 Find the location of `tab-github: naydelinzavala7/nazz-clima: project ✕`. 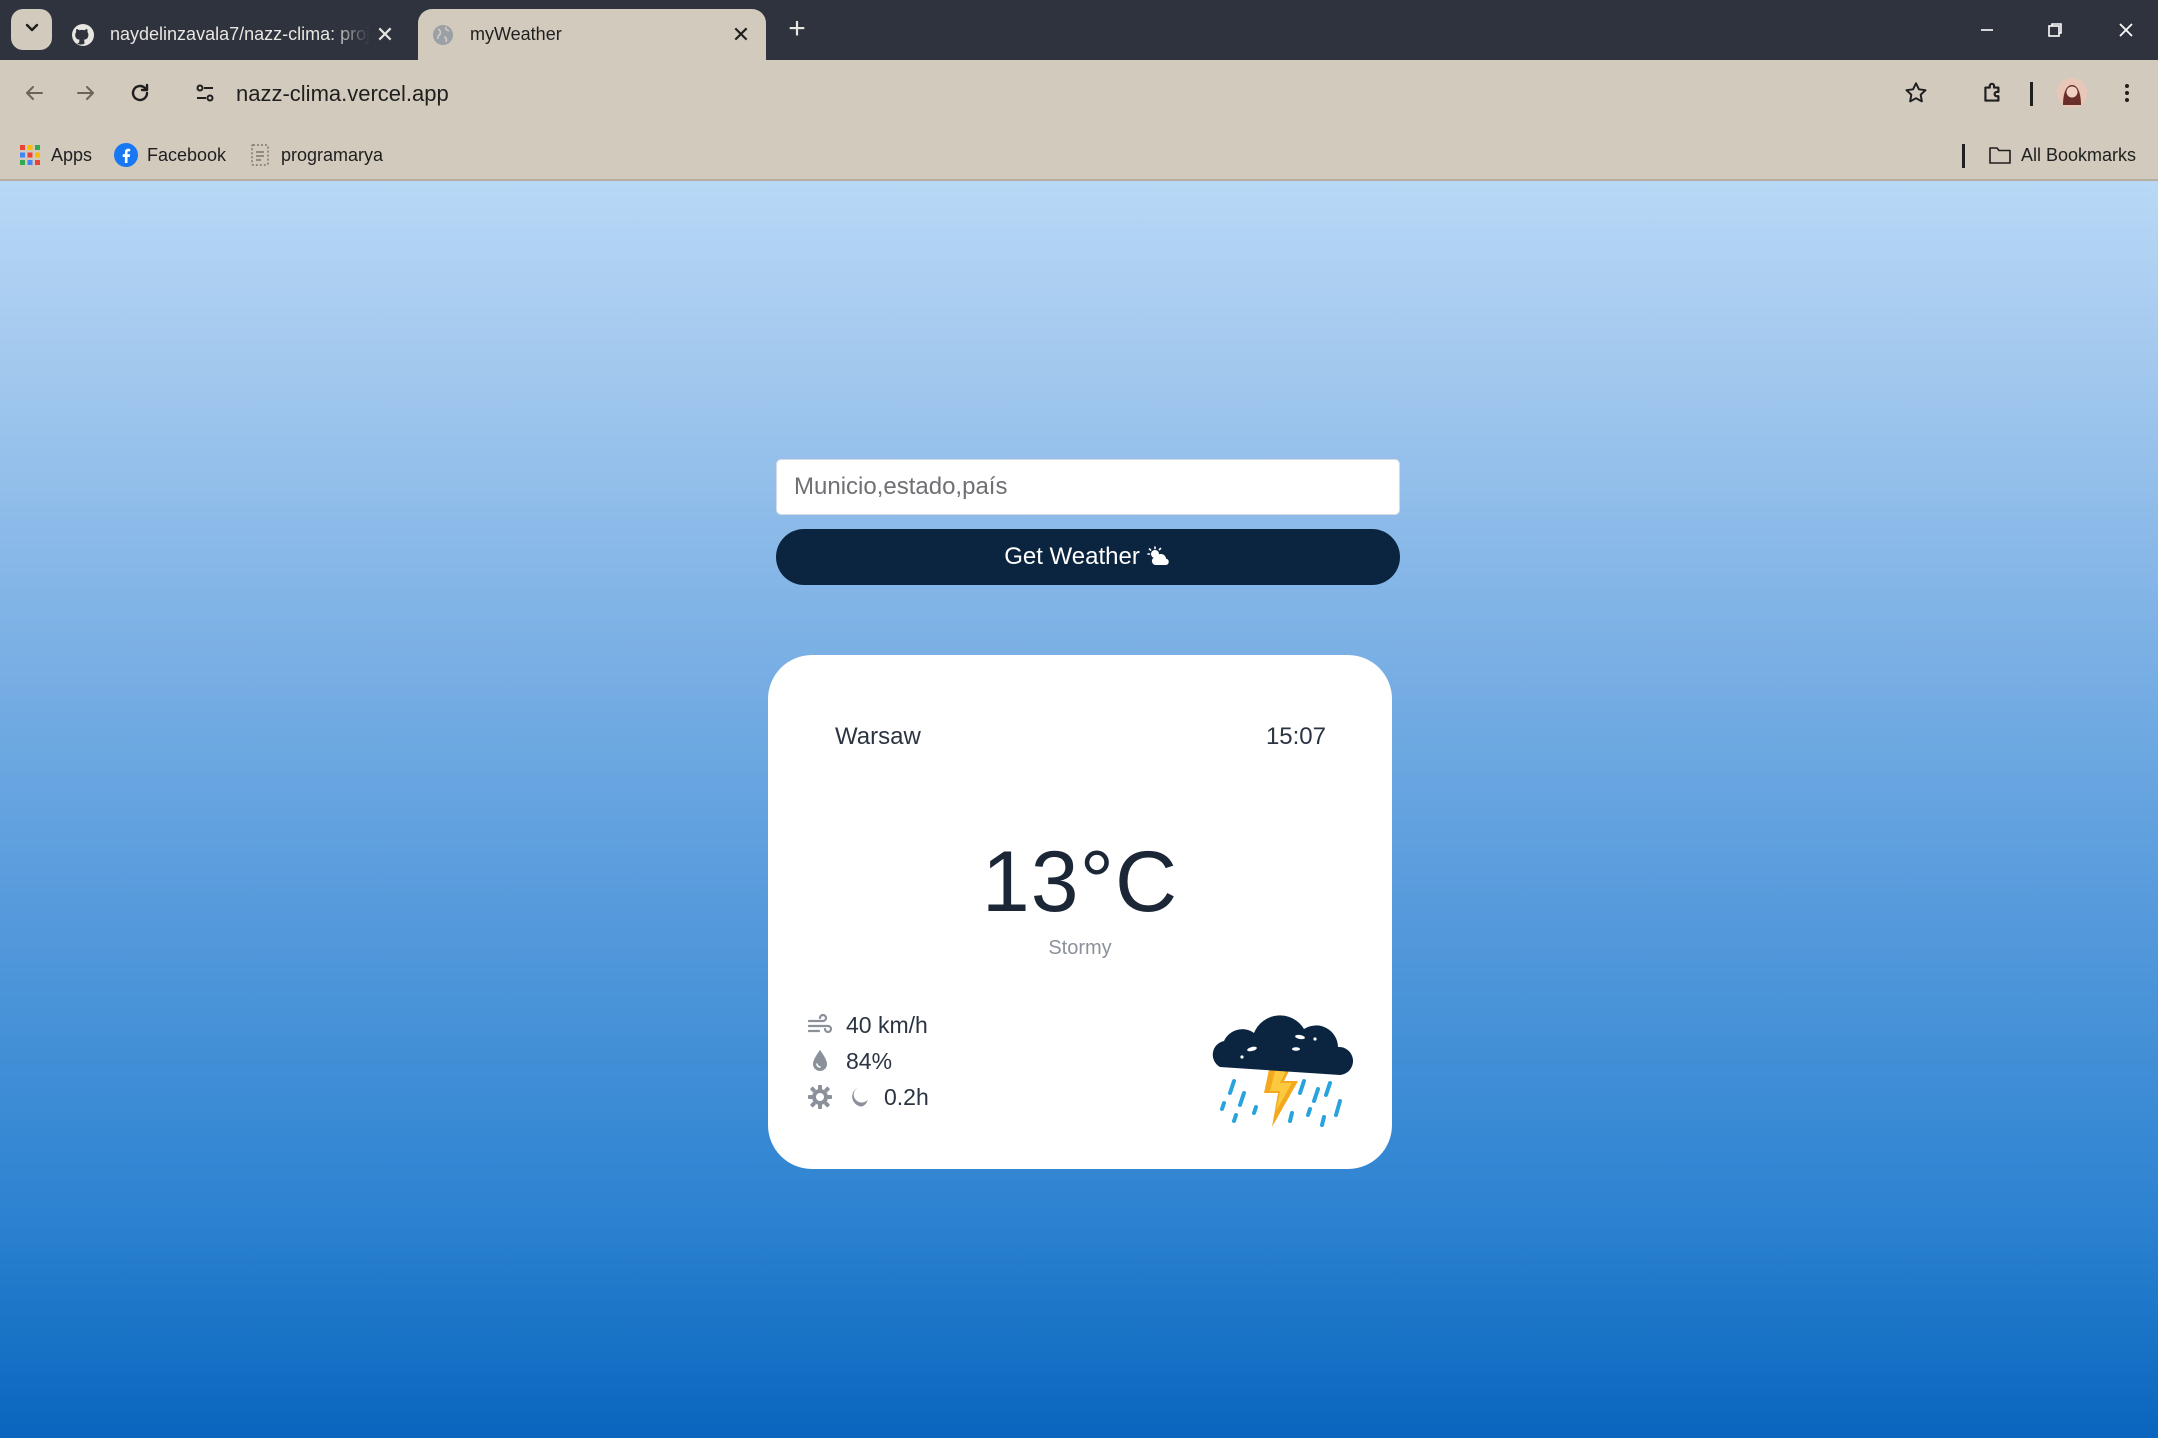

tab-github: naydelinzavala7/nazz-clima: project ✕ is located at coordinates (234, 34).